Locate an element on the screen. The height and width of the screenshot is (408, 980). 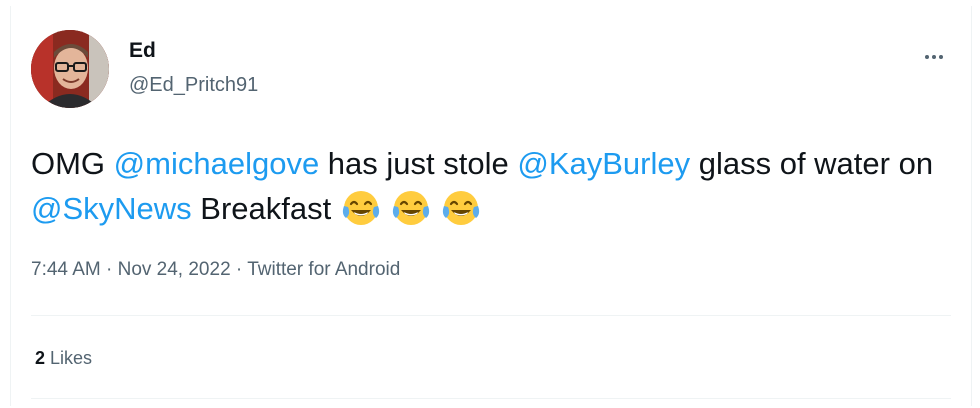
mention-link: @KayBurley is located at coordinates (603, 163).